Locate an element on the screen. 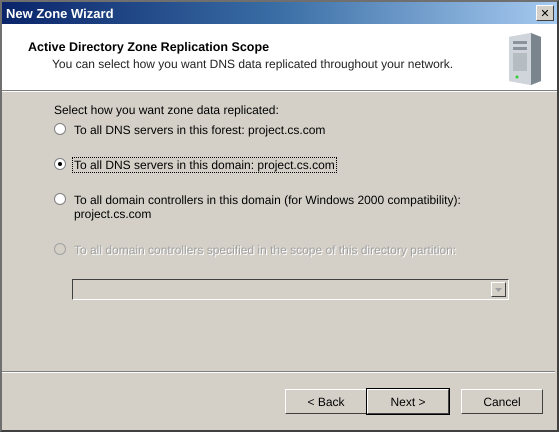  option-label: To all DNS servers in this domain: project.cs.com is located at coordinates (204, 165).